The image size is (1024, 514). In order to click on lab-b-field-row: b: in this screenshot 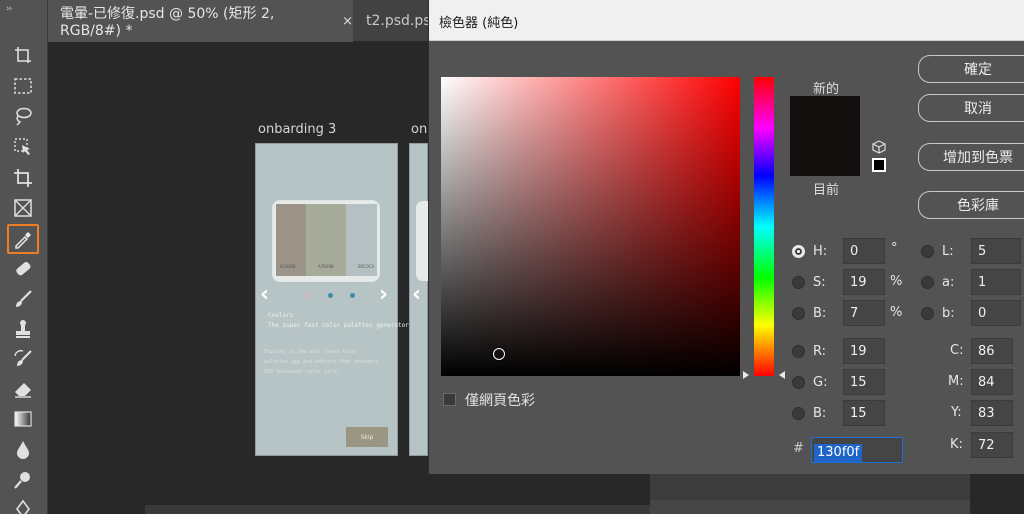, I will do `click(938, 313)`.